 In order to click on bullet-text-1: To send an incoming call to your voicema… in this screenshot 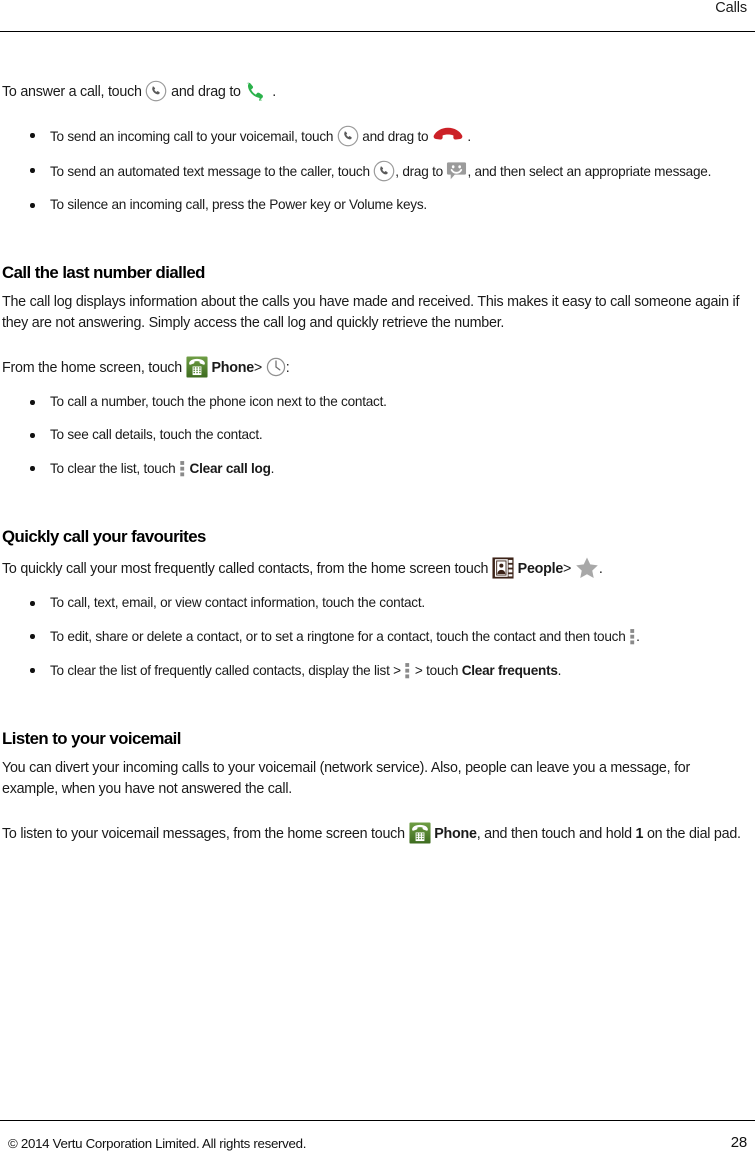, I will do `click(192, 136)`.